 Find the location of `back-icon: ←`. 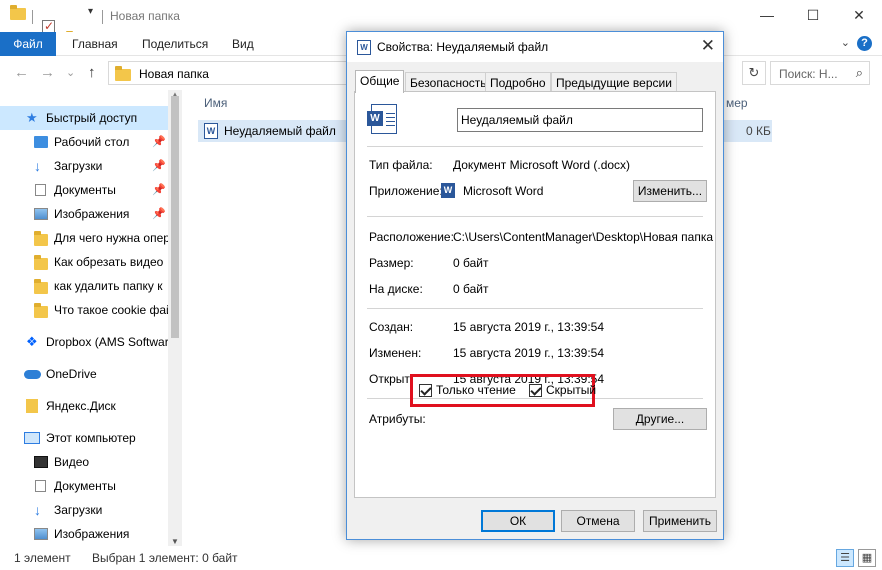

back-icon: ← is located at coordinates (21, 72).